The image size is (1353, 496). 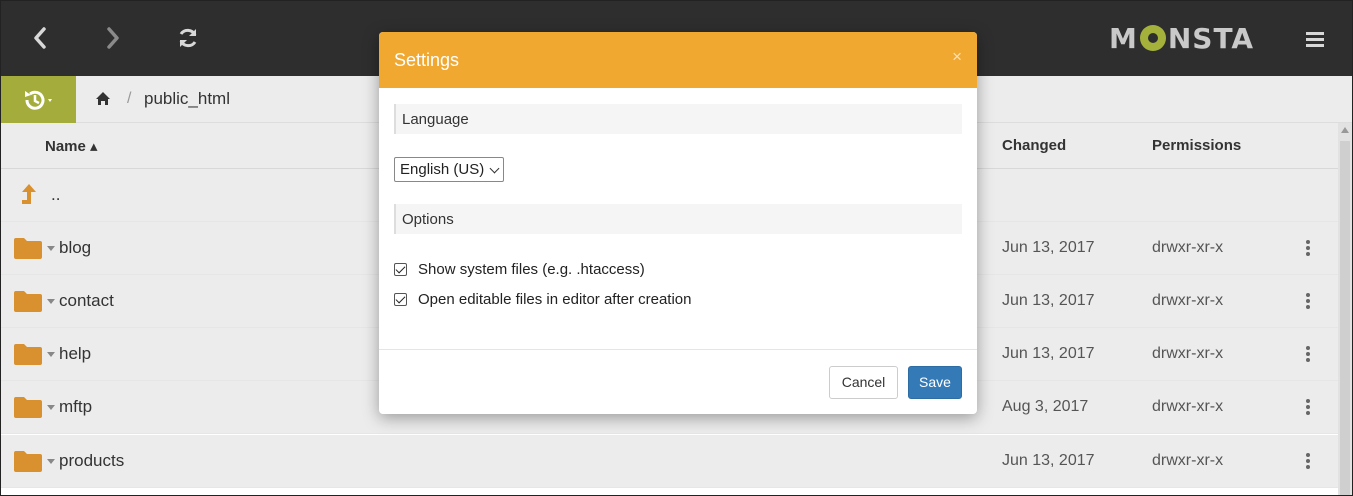 What do you see at coordinates (1152, 38) in the screenshot?
I see `logo-eye-icon` at bounding box center [1152, 38].